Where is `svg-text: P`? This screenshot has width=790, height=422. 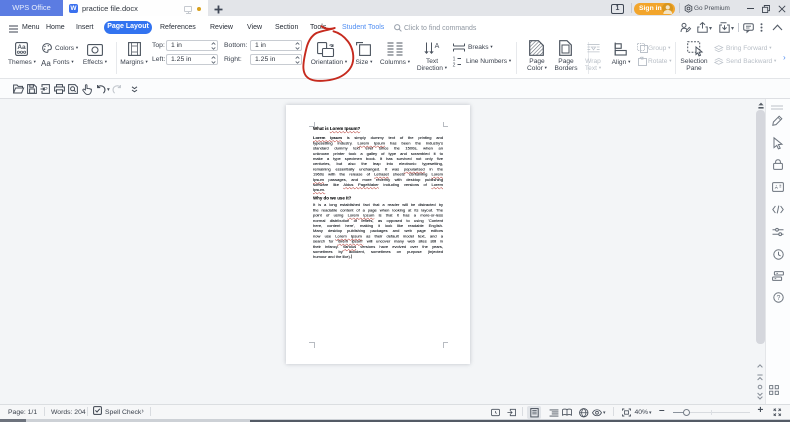 svg-text: P is located at coordinates (46, 90).